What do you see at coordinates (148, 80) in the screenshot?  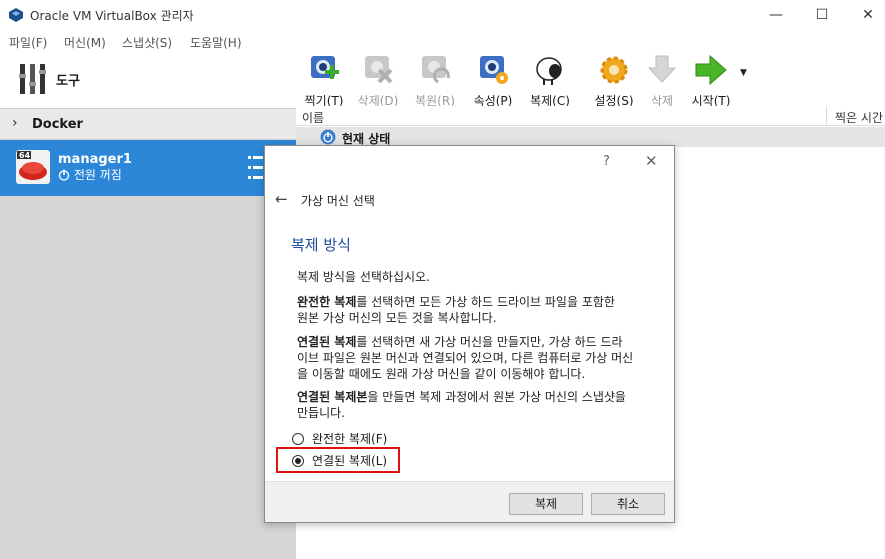 I see `tools-item: 도구` at bounding box center [148, 80].